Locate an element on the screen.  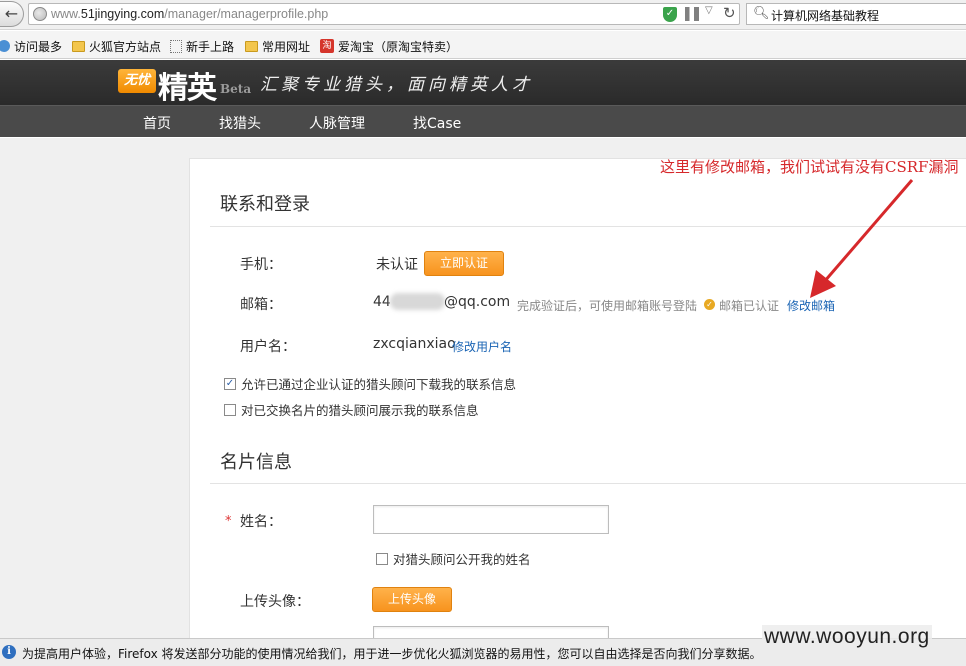
site-header: 无忧 精英 Beta 汇聚专业猎头，面向精英人才 is located at coordinates (483, 83).